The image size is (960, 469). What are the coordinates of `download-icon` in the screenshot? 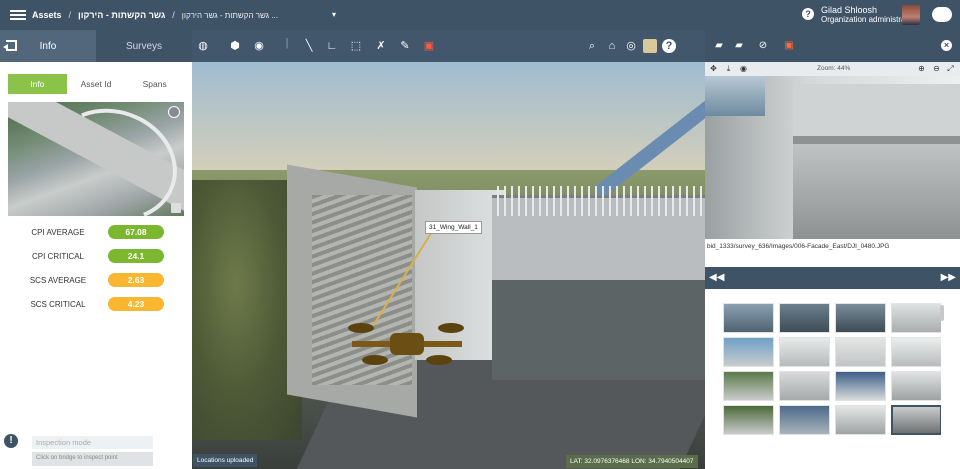 It's located at (176, 208).